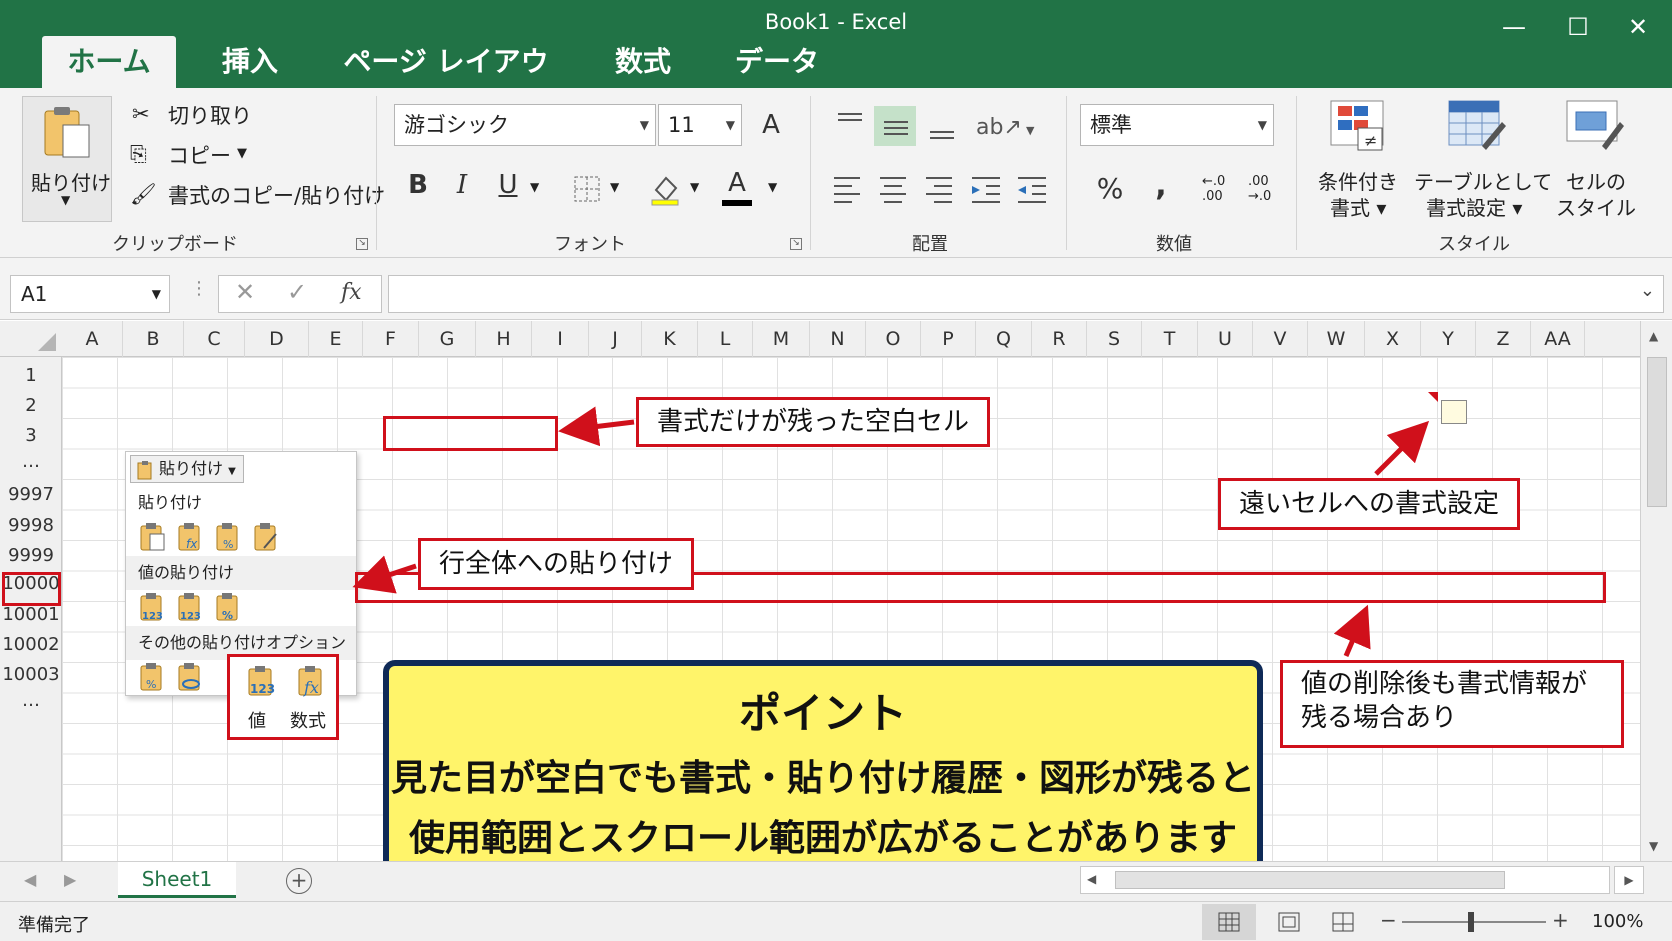  I want to click on format-as-table-line1: テーブルとして, so click(1483, 180).